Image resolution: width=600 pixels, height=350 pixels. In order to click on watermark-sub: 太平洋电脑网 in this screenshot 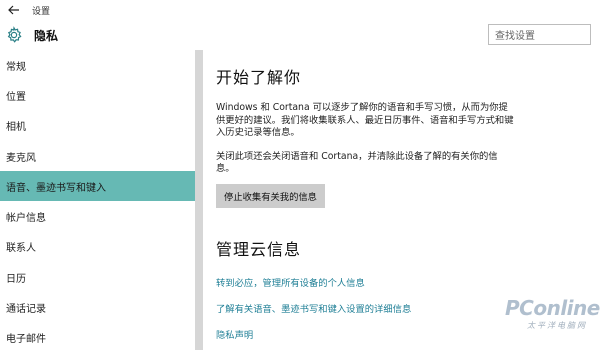, I will do `click(557, 325)`.